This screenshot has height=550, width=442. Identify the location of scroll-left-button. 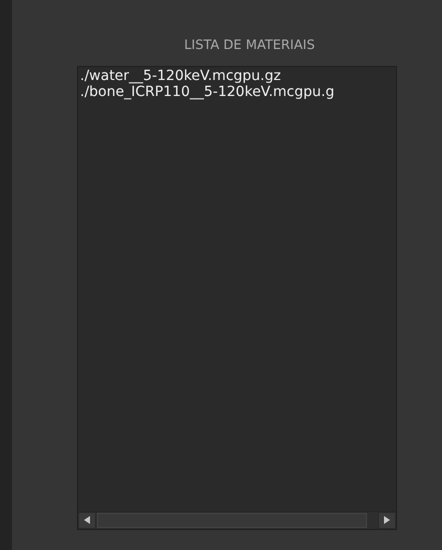
(87, 520).